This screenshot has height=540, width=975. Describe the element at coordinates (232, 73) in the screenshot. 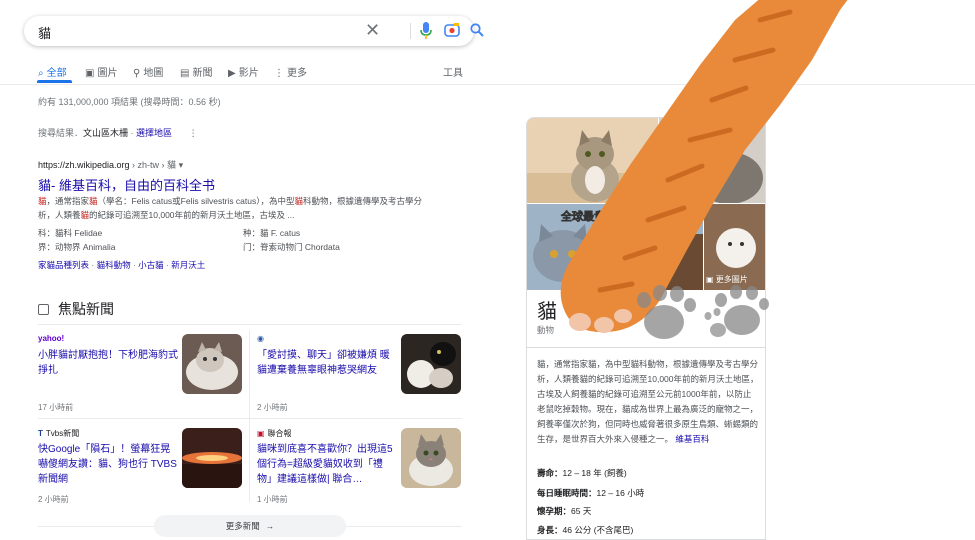

I see `play-icon: ▶` at that location.